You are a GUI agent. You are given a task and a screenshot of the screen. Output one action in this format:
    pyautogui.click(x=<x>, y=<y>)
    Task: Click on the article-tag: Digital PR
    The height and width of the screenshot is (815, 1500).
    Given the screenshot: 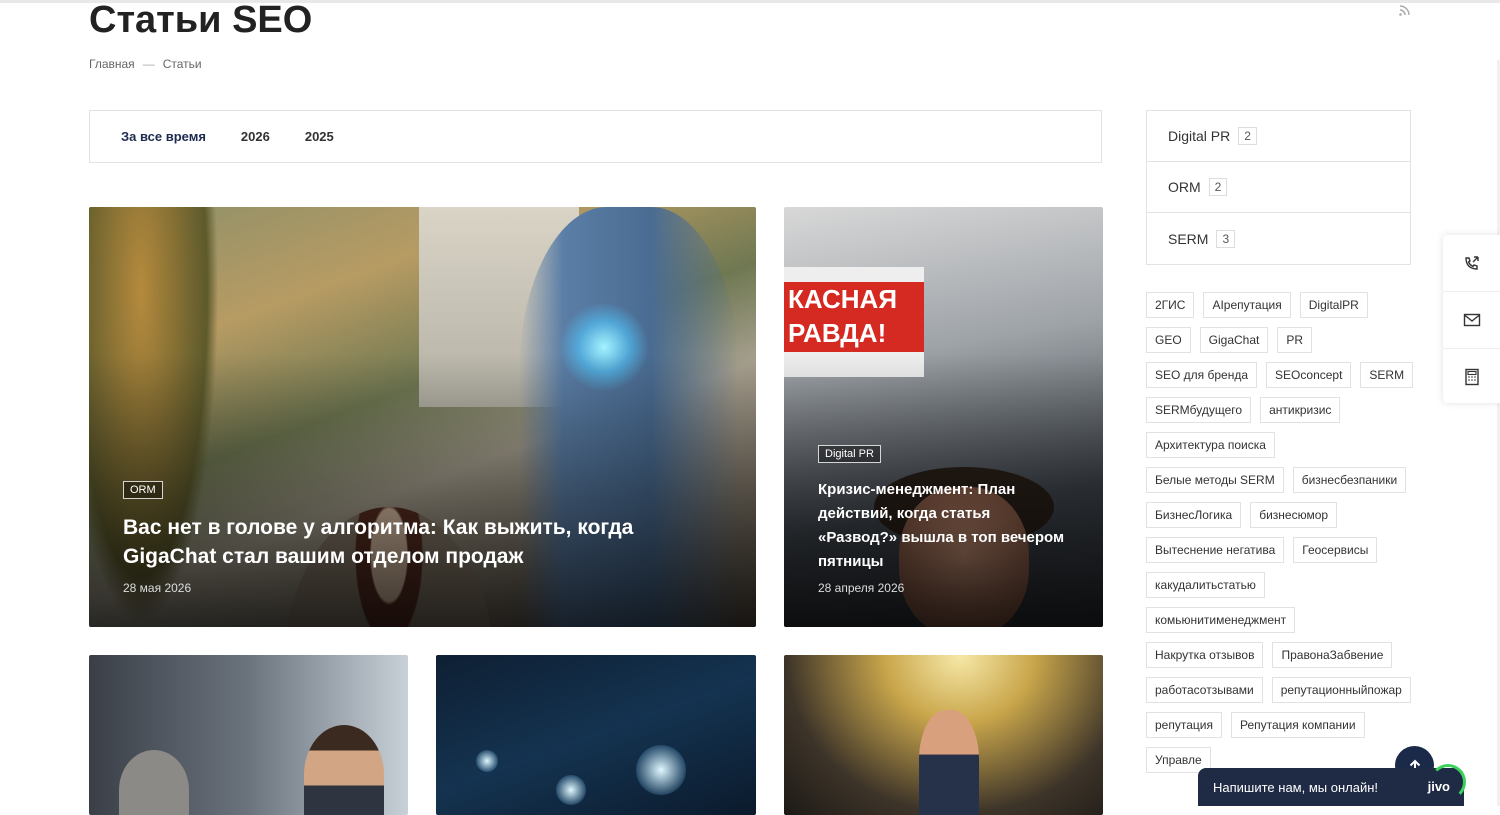 What is the action you would take?
    pyautogui.click(x=849, y=454)
    